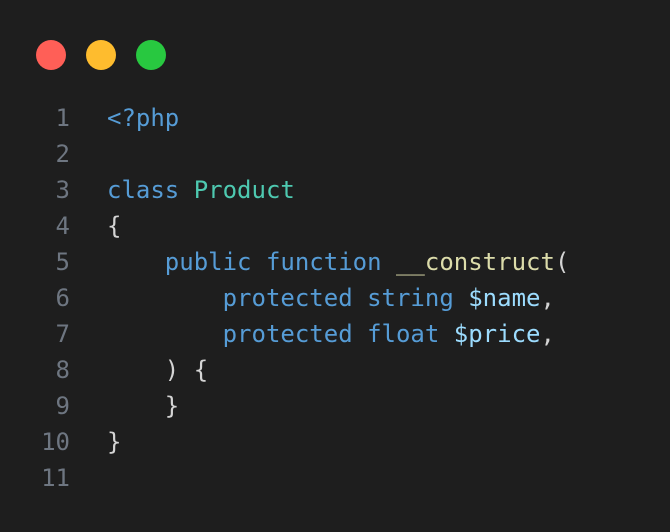 Image resolution: width=670 pixels, height=532 pixels. I want to click on close-button, so click(51, 55).